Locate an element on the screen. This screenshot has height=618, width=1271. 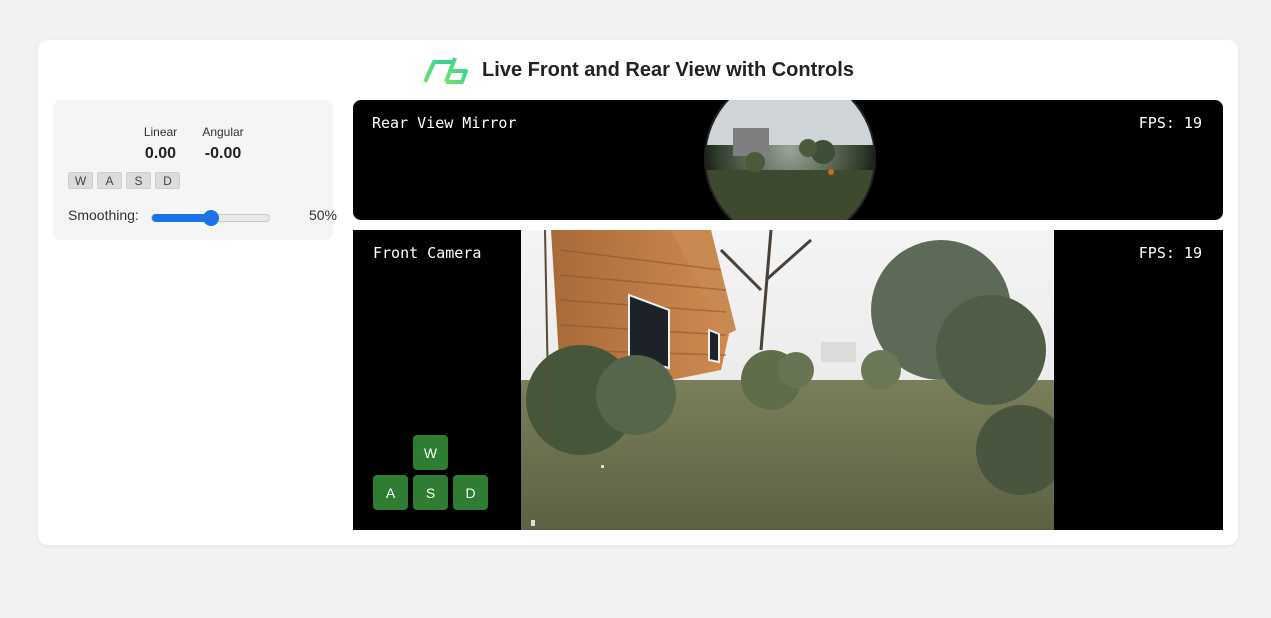
smoothing-slider is located at coordinates (210, 218).